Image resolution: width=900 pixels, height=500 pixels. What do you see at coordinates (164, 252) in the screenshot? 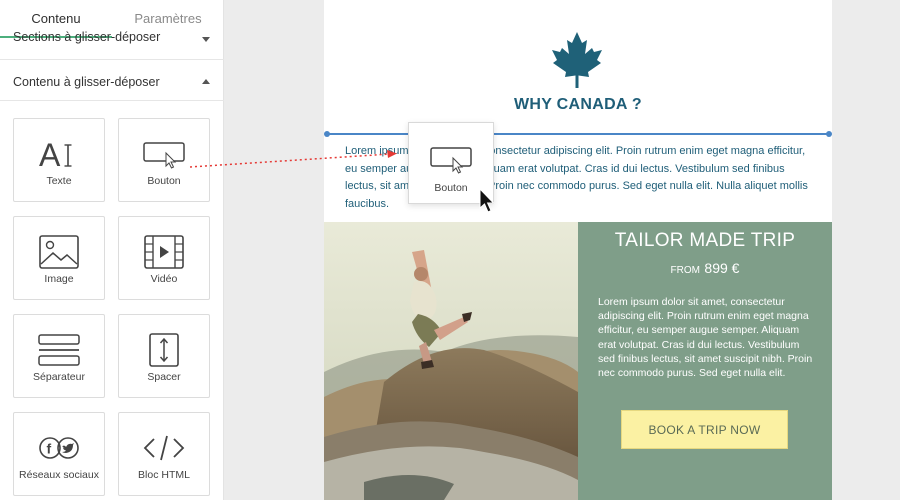
I see `video-icon` at bounding box center [164, 252].